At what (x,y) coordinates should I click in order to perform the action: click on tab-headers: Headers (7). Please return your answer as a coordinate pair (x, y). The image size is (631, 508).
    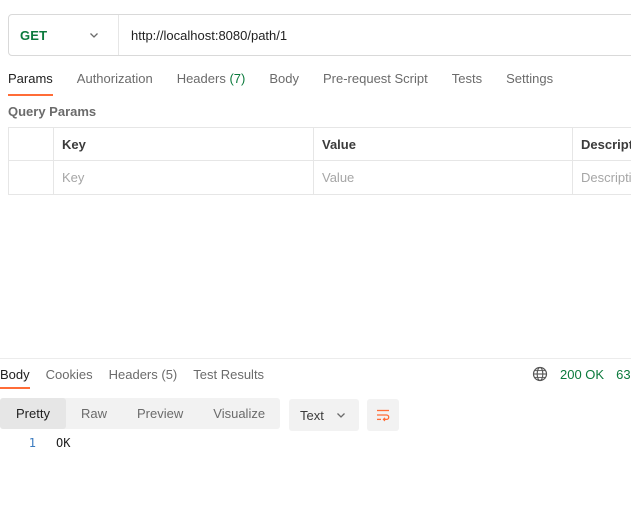
    Looking at the image, I should click on (211, 79).